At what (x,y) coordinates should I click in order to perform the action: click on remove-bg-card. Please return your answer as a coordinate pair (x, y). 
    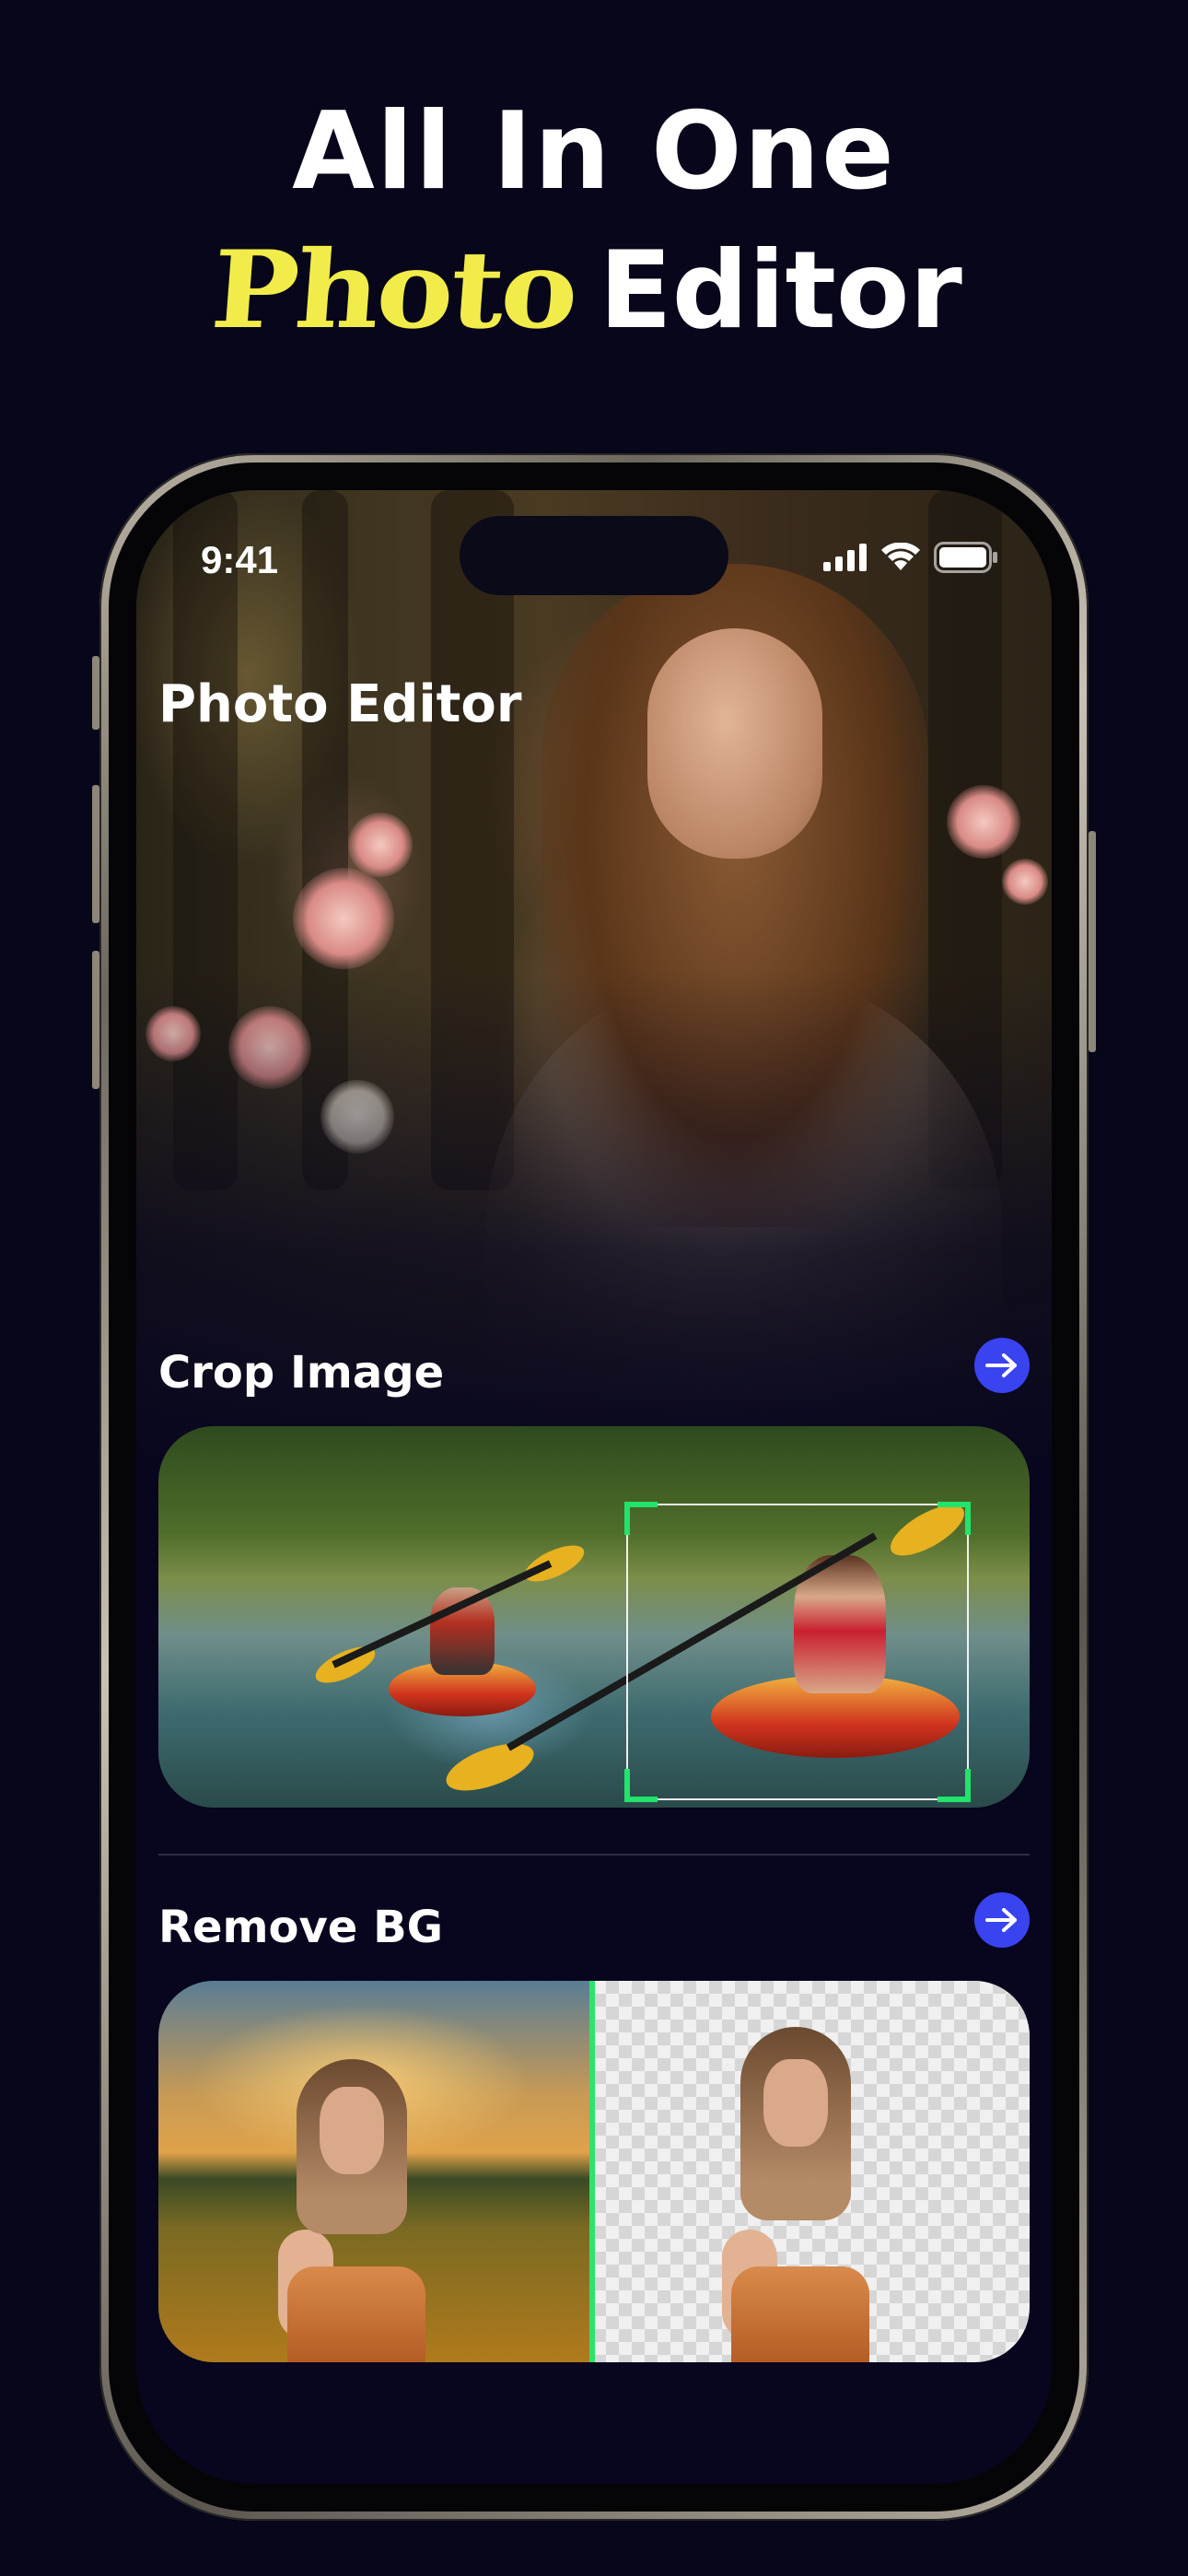
    Looking at the image, I should click on (594, 2171).